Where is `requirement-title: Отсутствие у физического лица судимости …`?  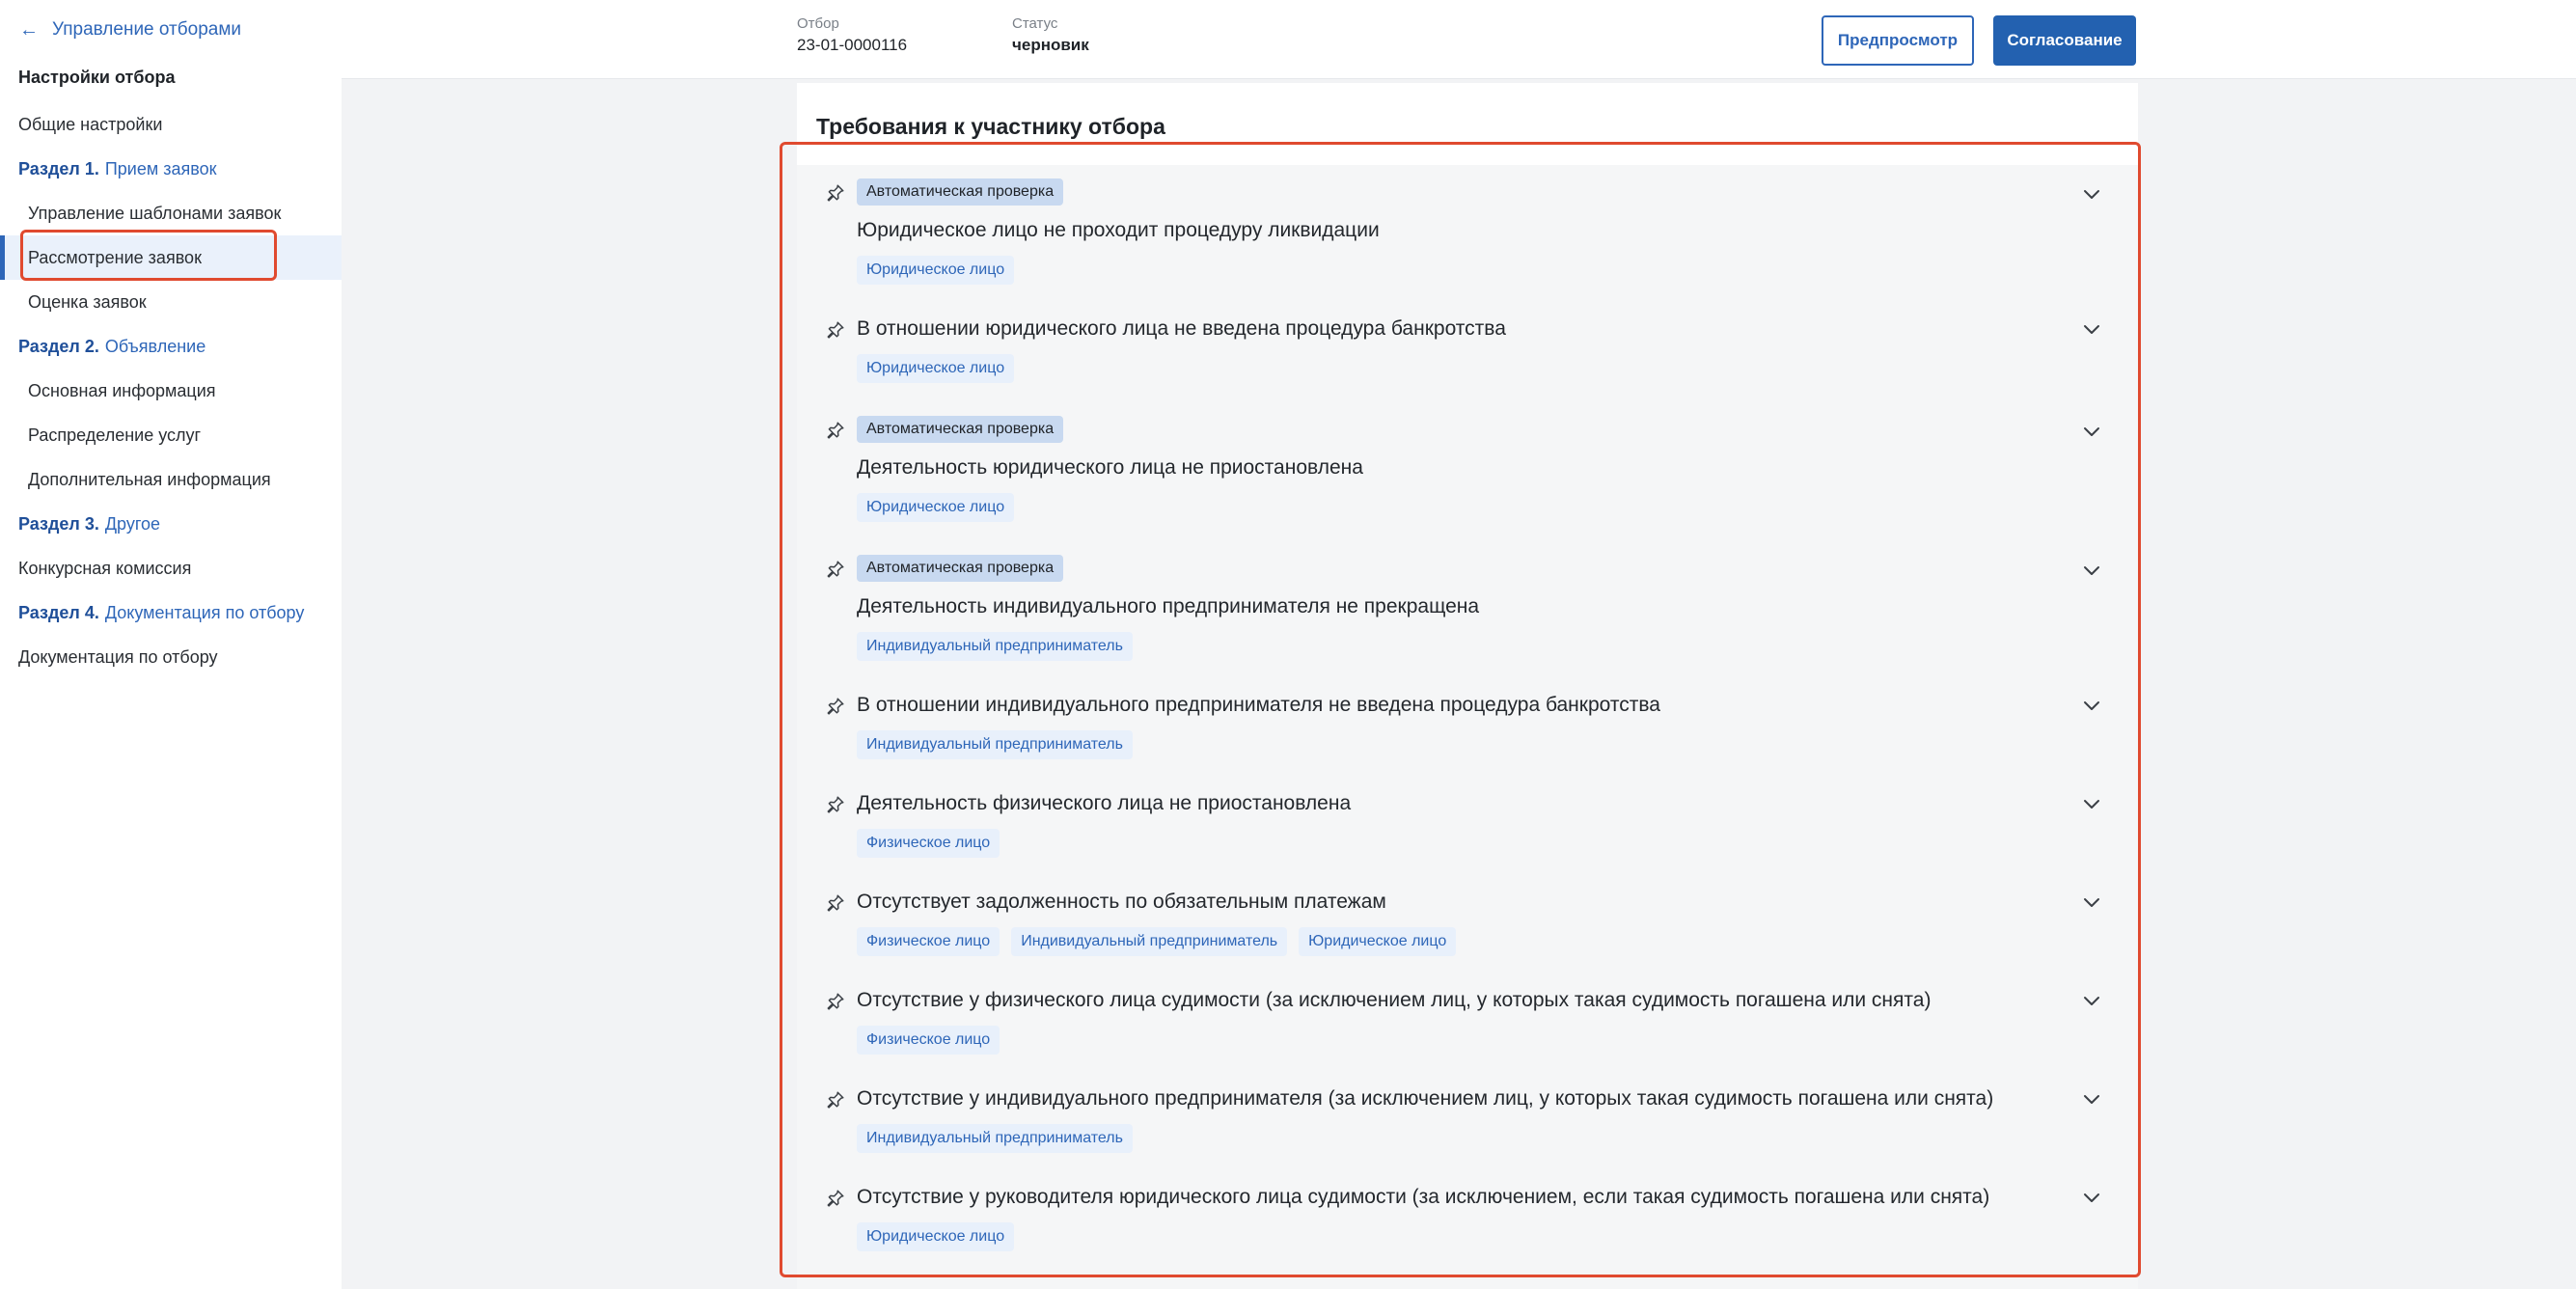 requirement-title: Отсутствие у физического лица судимости … is located at coordinates (1394, 1000).